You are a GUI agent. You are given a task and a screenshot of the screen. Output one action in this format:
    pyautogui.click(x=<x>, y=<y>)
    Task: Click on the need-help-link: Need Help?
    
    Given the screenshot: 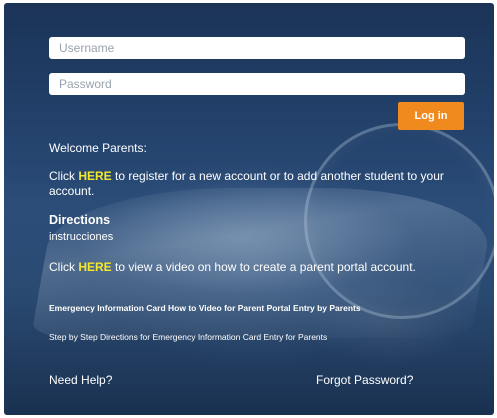 What is the action you would take?
    pyautogui.click(x=80, y=380)
    